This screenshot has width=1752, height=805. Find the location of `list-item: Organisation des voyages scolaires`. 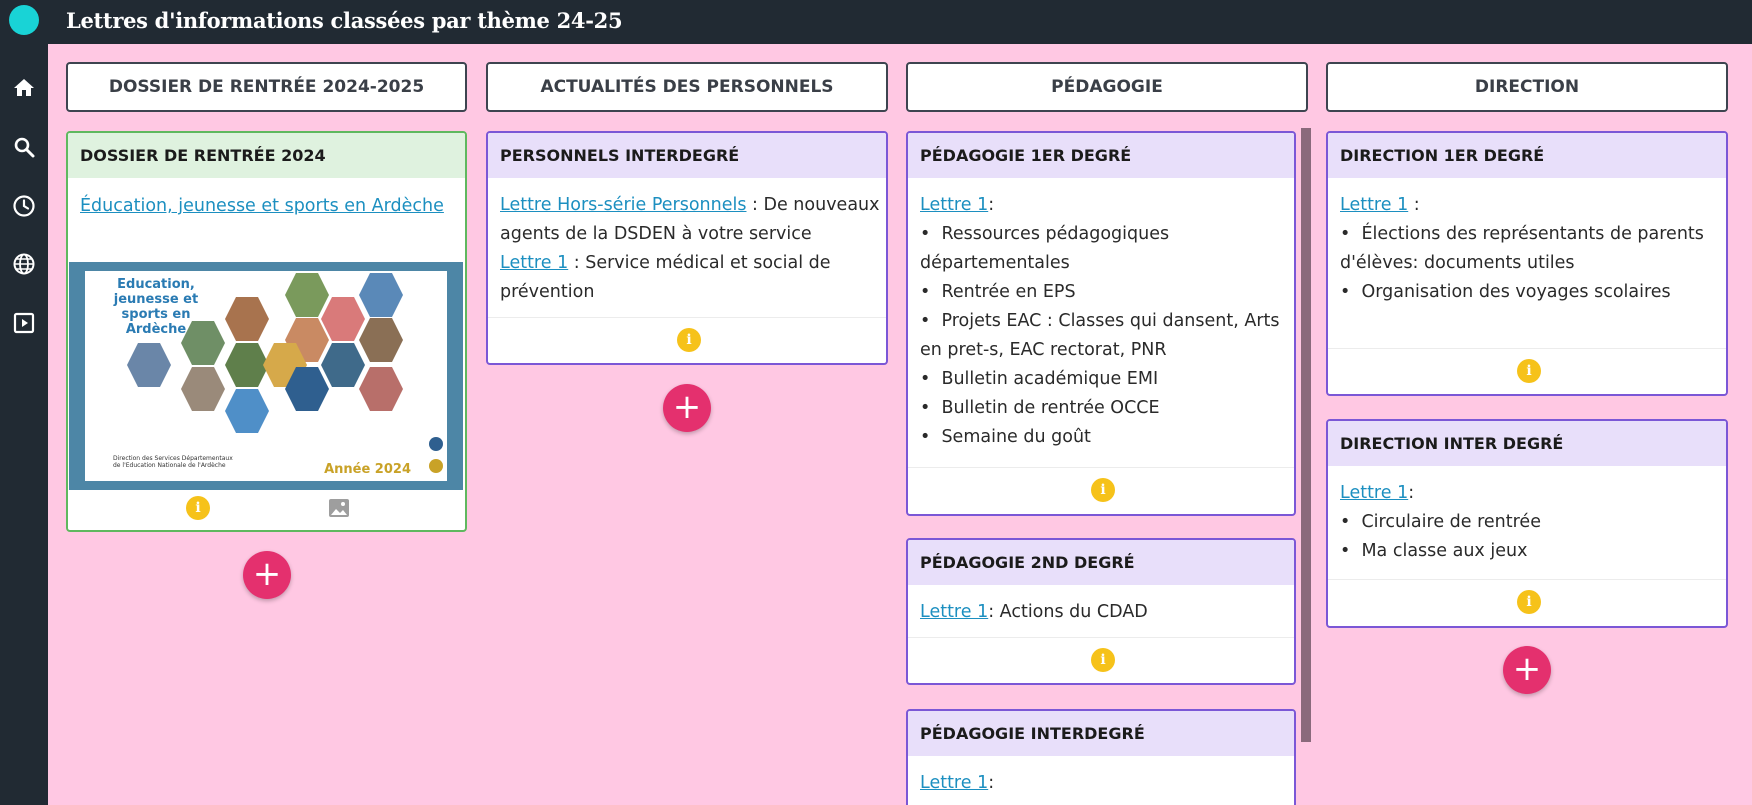

list-item: Organisation des voyages scolaires is located at coordinates (1527, 292).